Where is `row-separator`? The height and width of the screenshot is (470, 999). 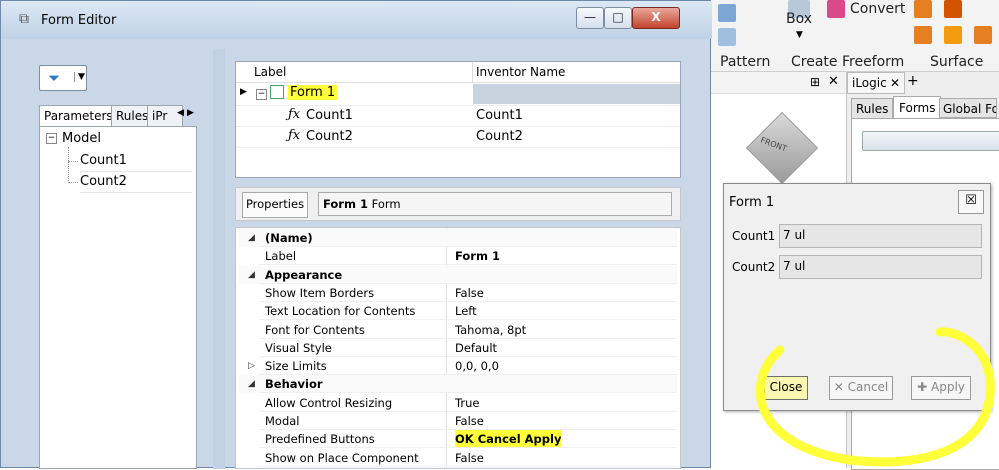
row-separator is located at coordinates (468, 466).